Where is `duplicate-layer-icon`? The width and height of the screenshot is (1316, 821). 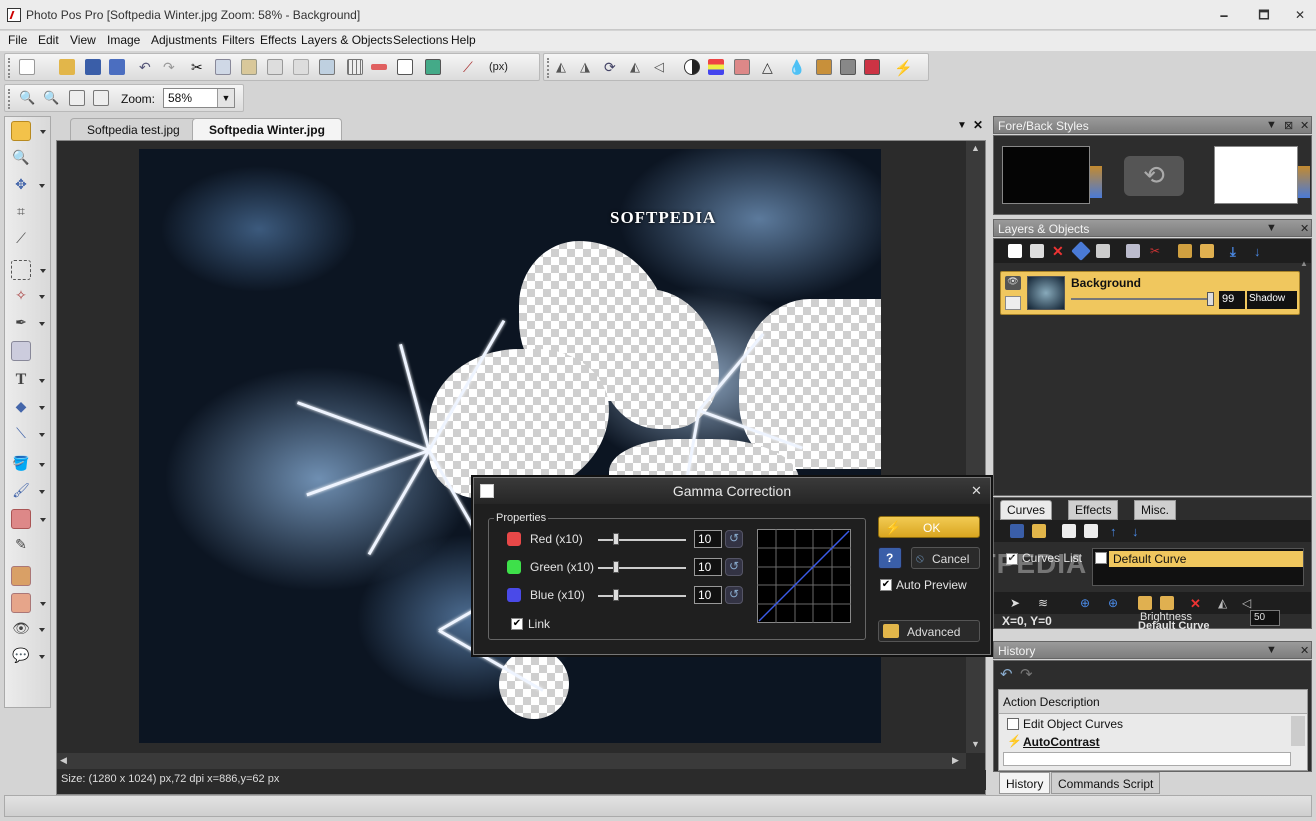 duplicate-layer-icon is located at coordinates (1037, 251).